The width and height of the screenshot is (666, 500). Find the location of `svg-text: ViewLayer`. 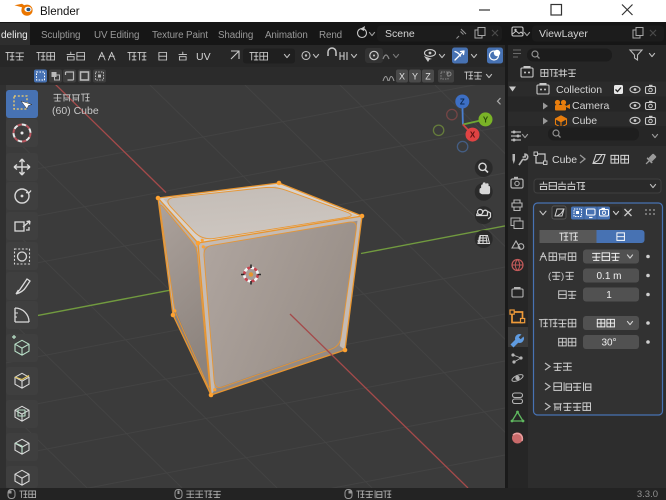

svg-text: ViewLayer is located at coordinates (563, 34).